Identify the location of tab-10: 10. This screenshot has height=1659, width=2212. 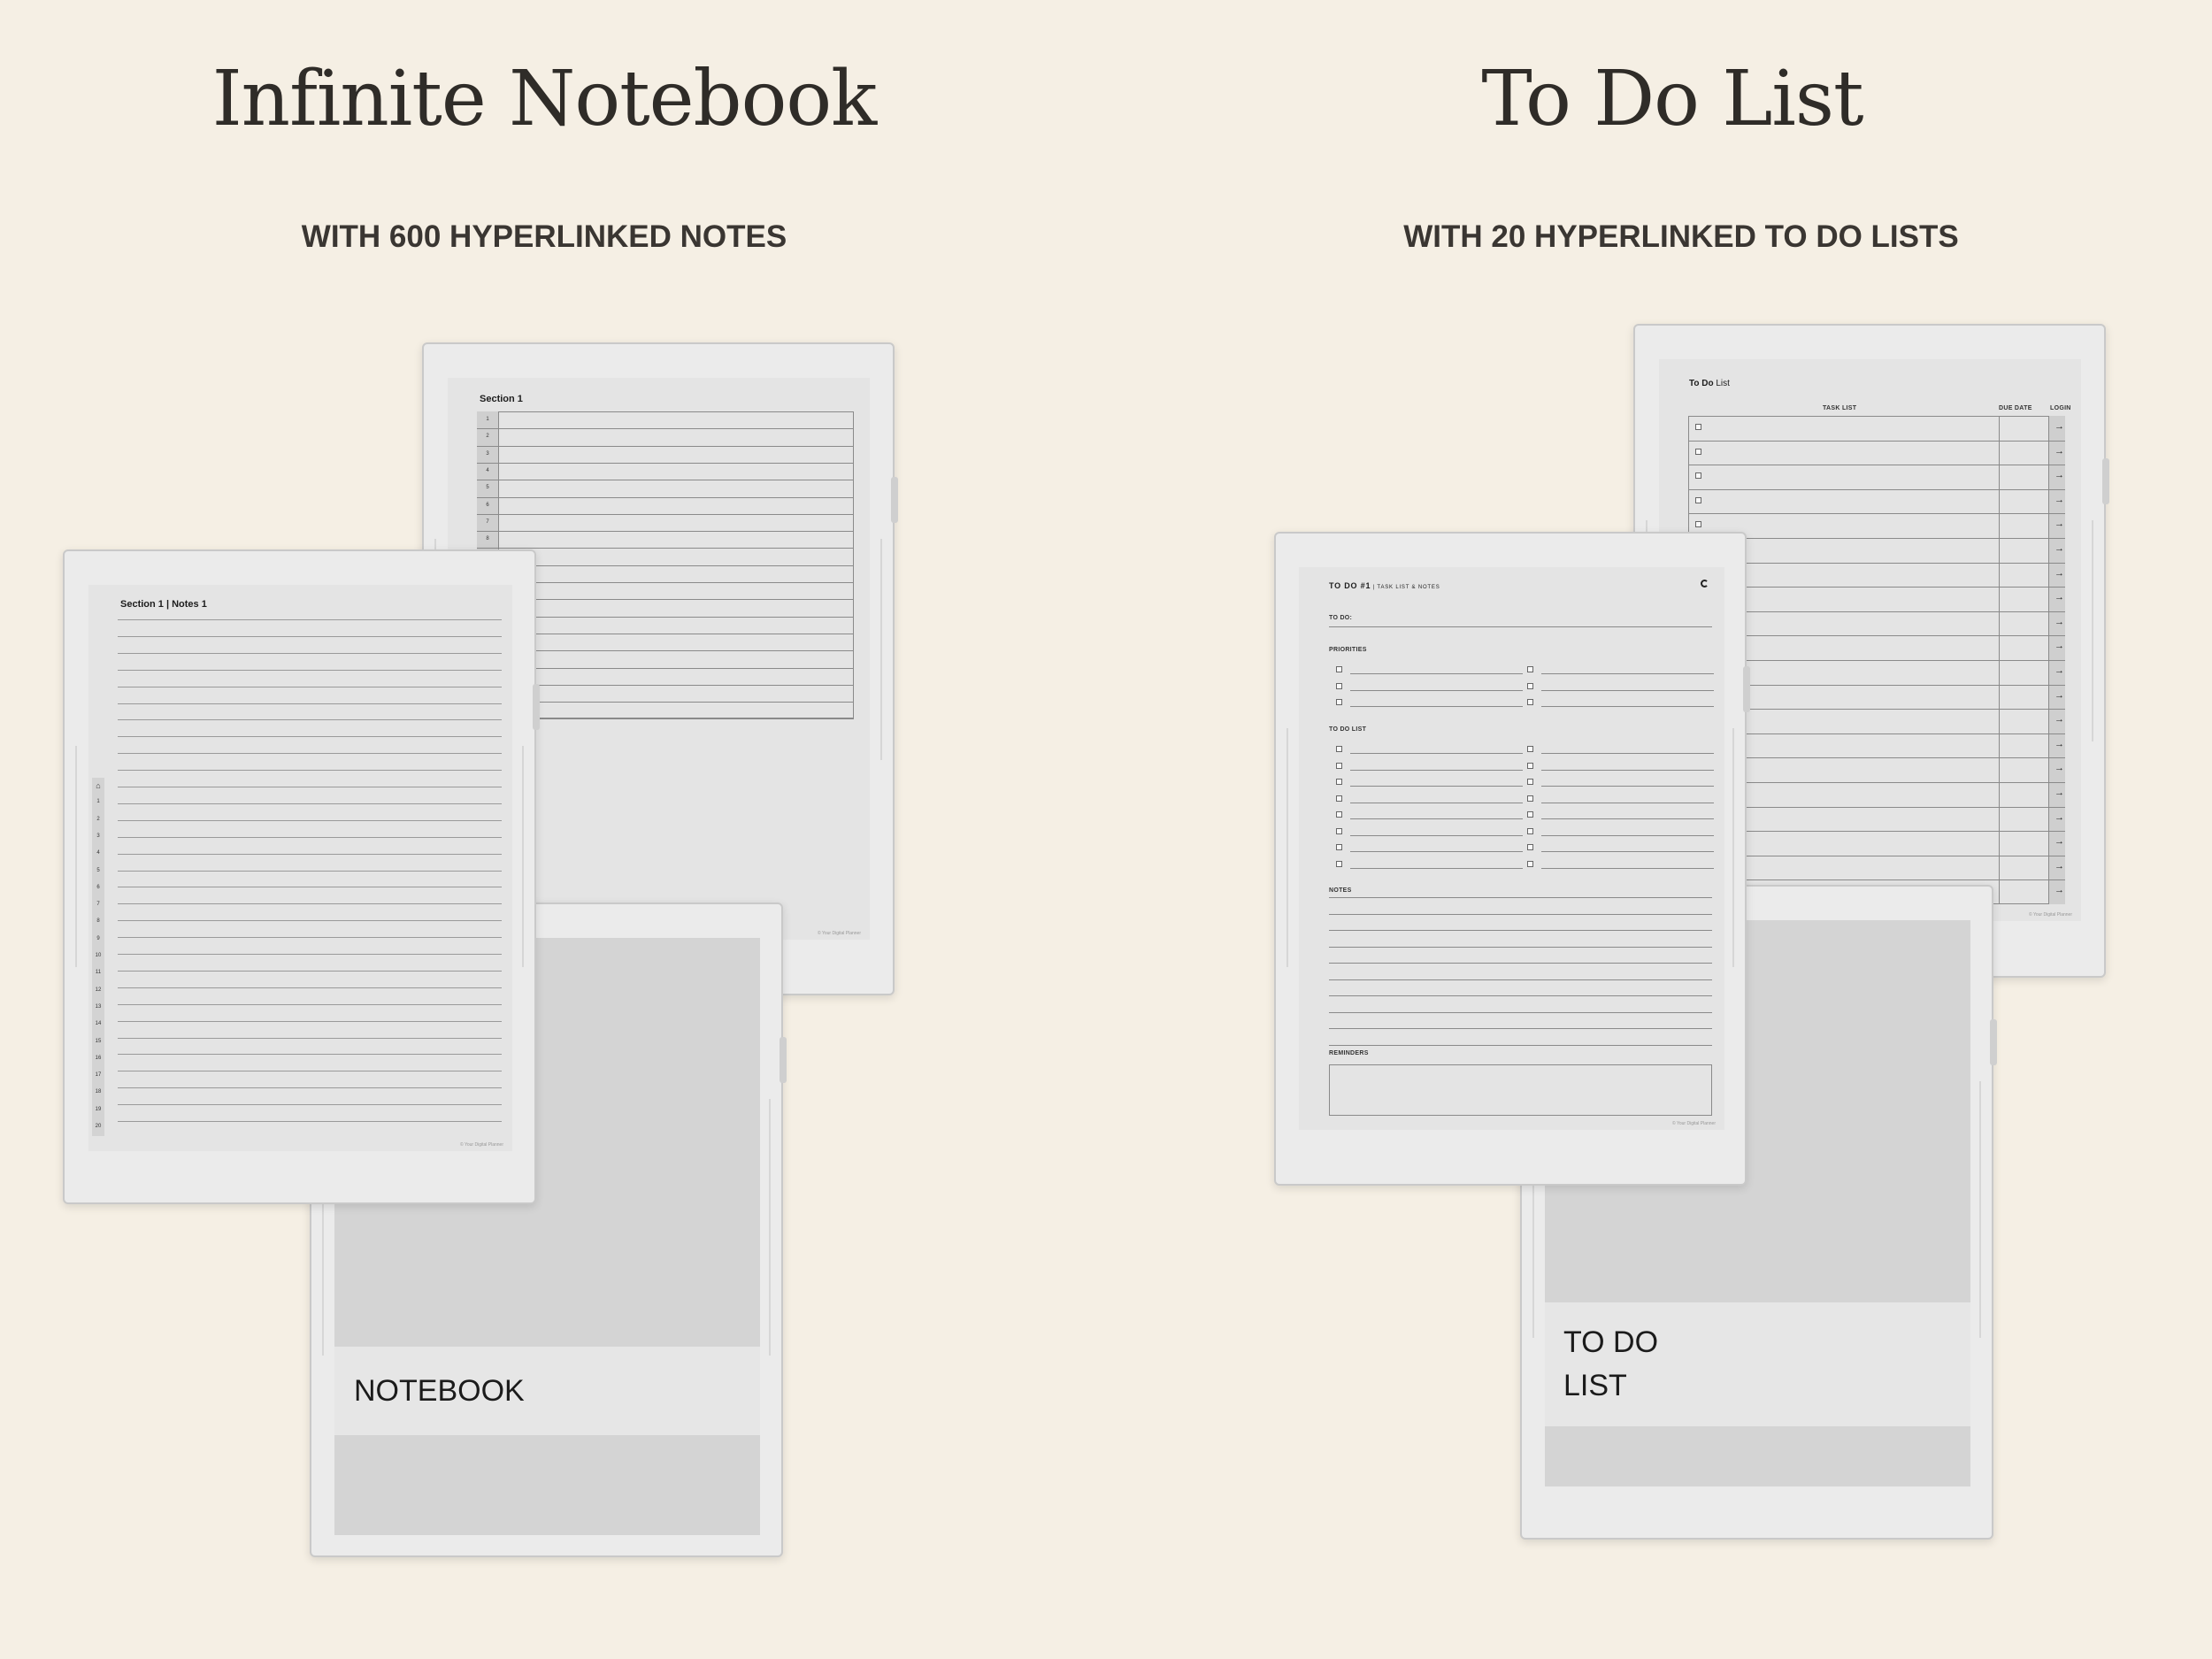
(98, 956).